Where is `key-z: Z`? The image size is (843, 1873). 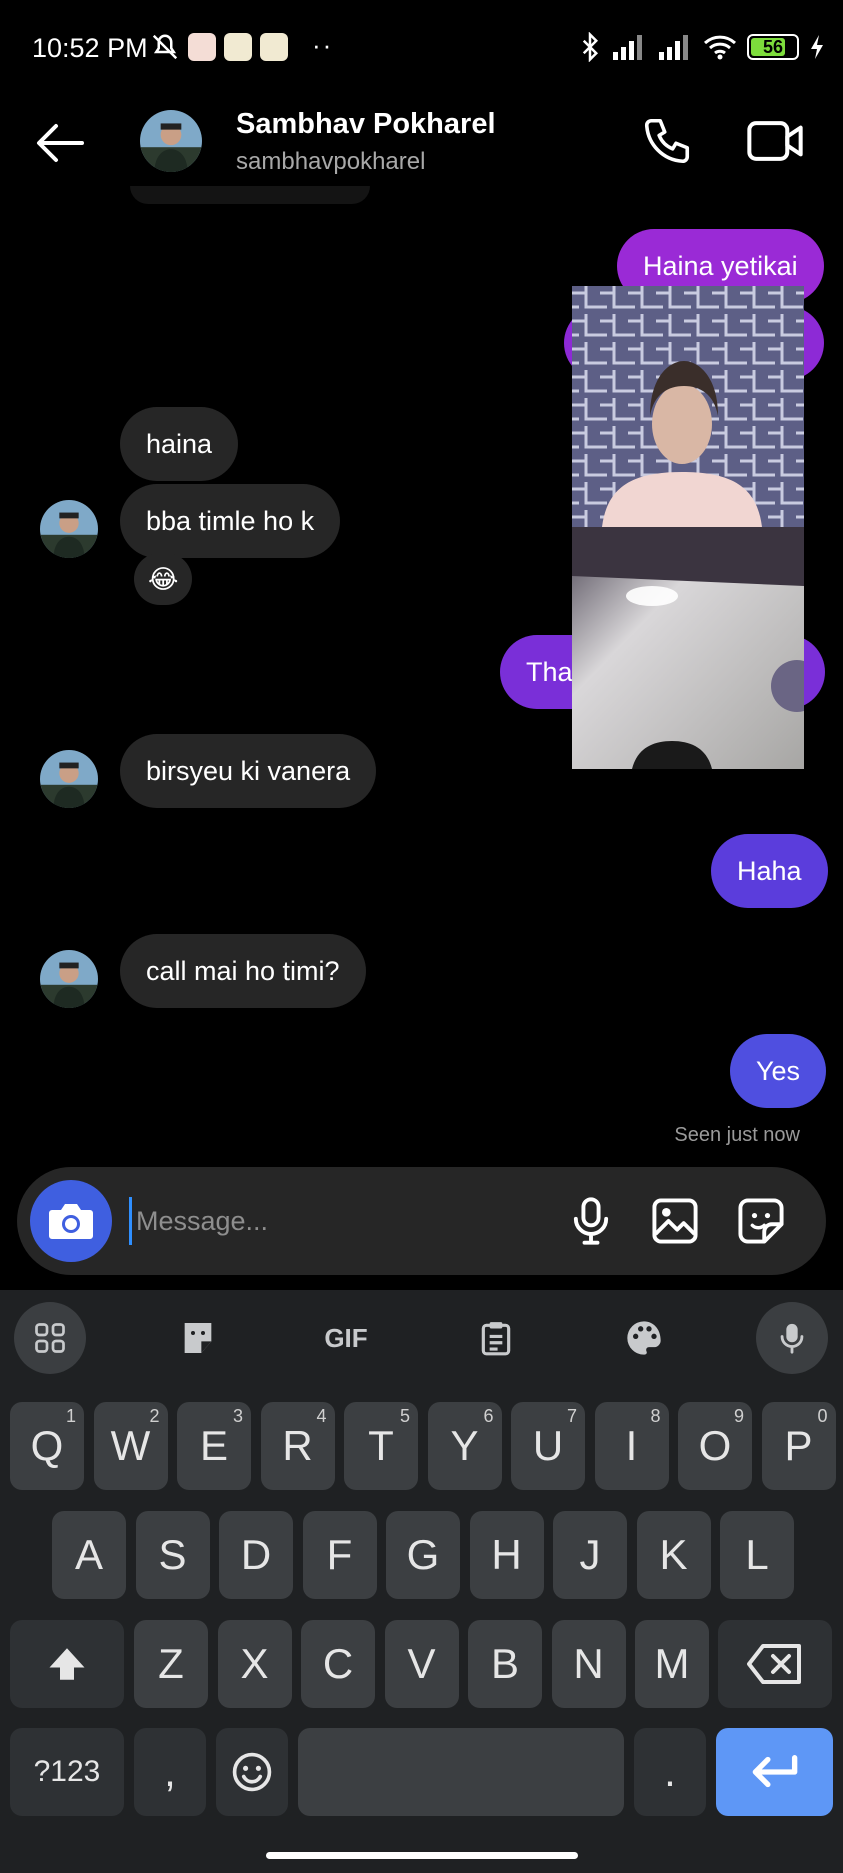
key-z: Z is located at coordinates (171, 1664).